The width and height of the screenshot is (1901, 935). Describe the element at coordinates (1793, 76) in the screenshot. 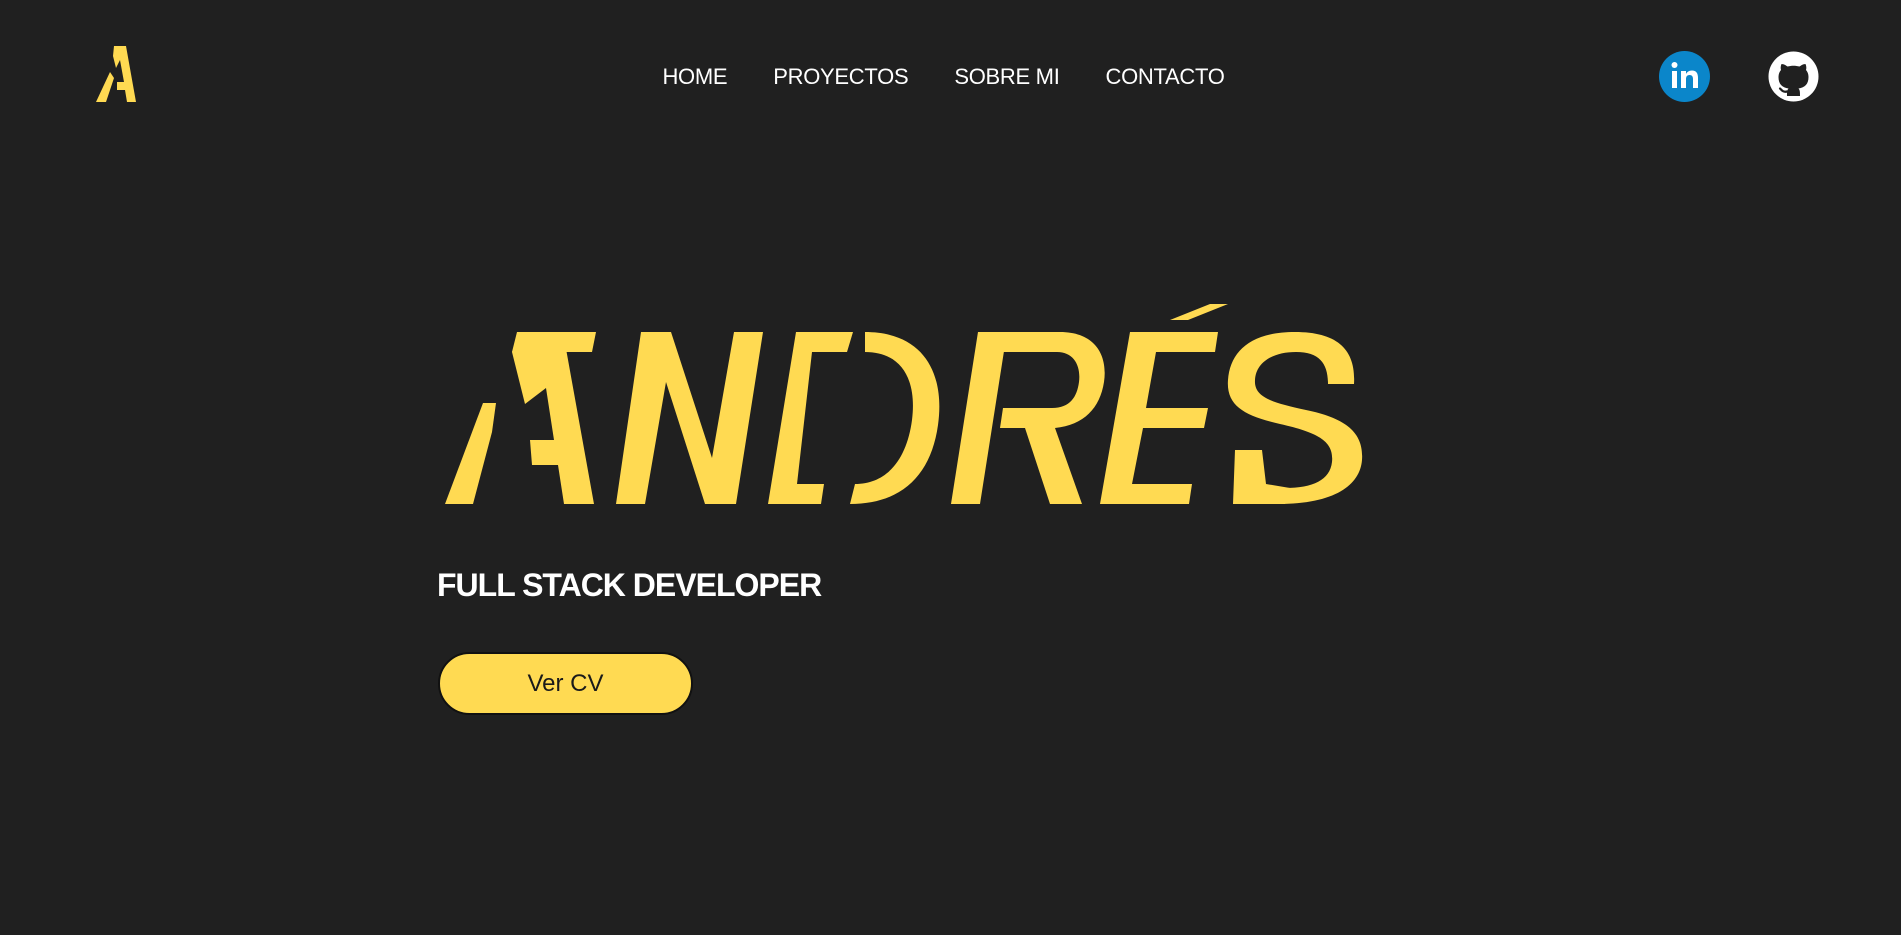

I see `github-icon` at that location.